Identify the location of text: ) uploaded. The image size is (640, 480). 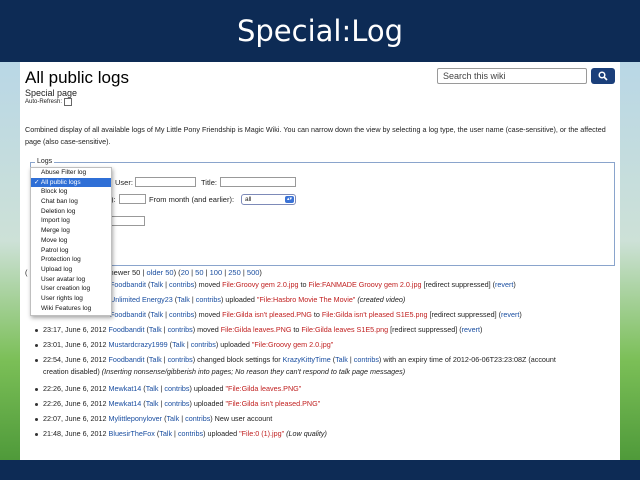
(233, 344).